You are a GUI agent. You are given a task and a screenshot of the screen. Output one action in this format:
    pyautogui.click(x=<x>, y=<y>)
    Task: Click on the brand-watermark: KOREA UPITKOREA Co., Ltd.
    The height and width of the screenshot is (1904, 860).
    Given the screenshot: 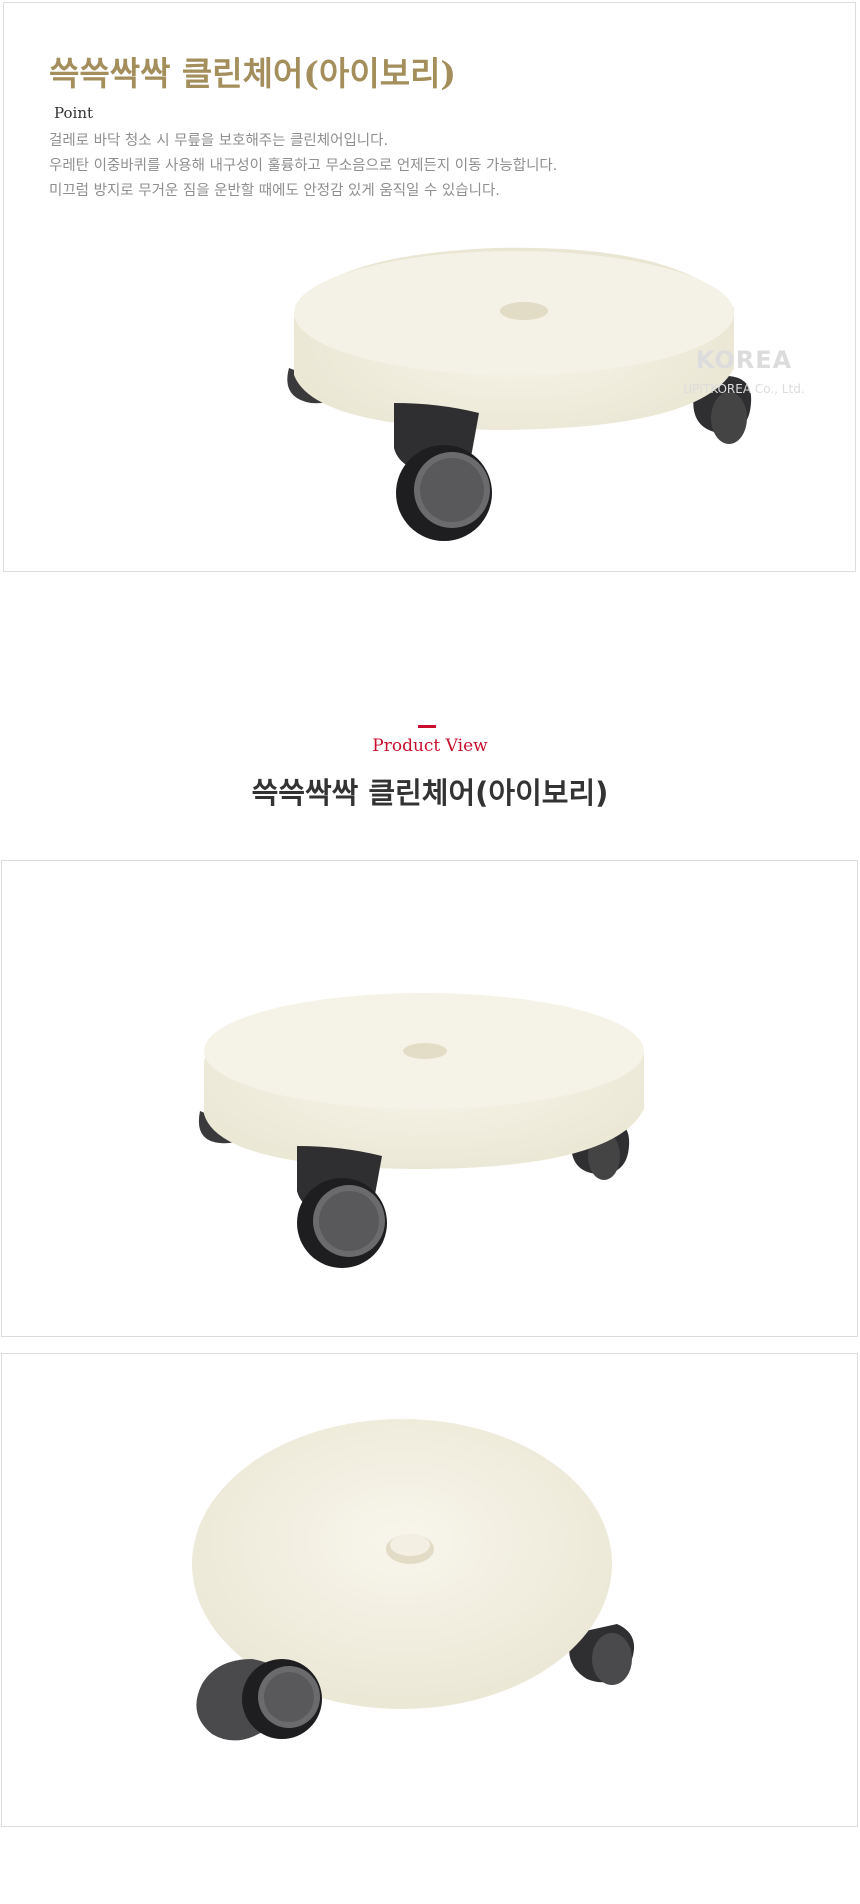 What is the action you would take?
    pyautogui.click(x=744, y=371)
    